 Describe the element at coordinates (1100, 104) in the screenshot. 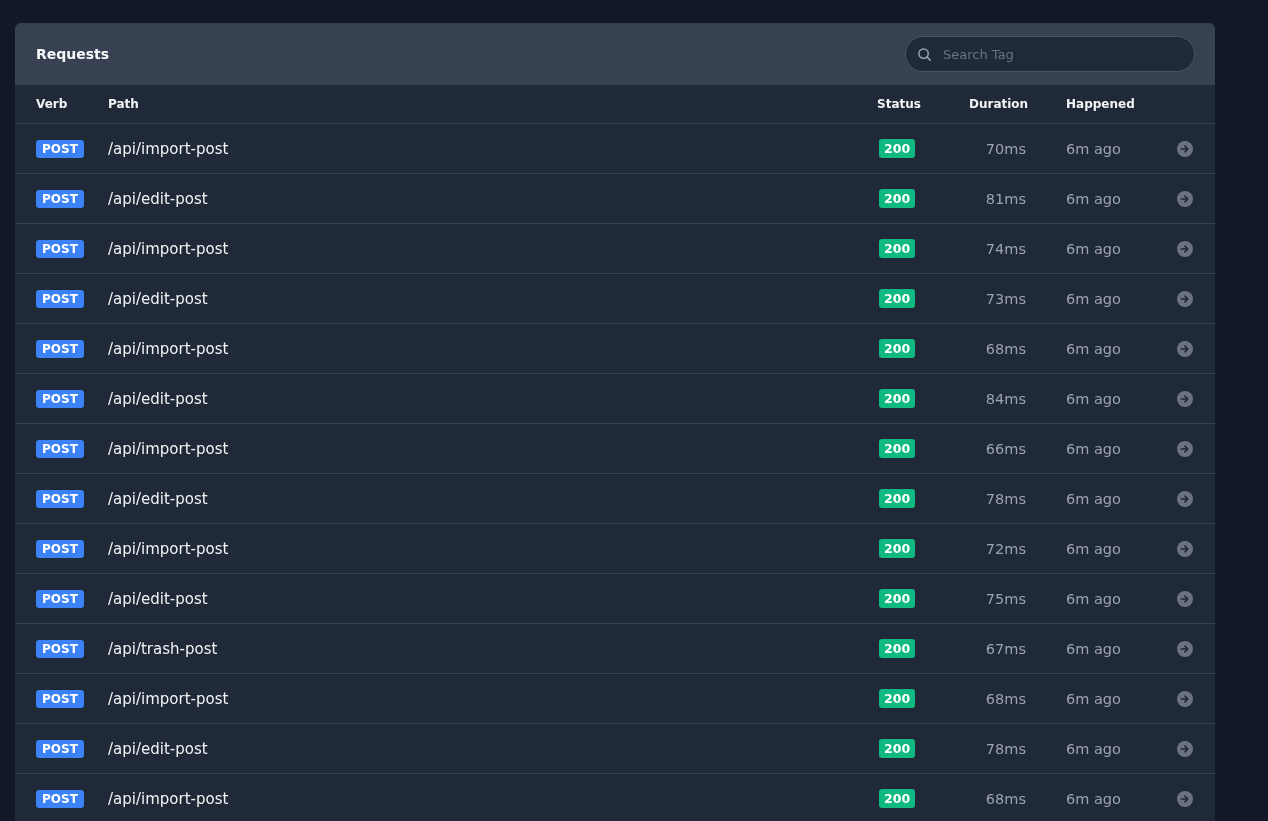

I see `column-header: Happened` at that location.